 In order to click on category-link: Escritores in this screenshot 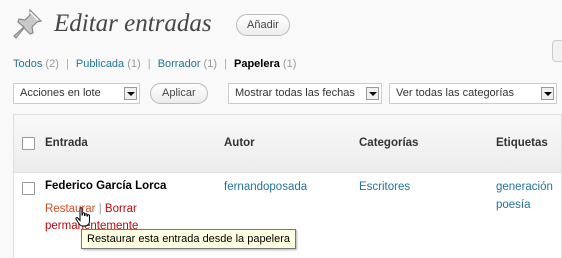, I will do `click(384, 187)`.